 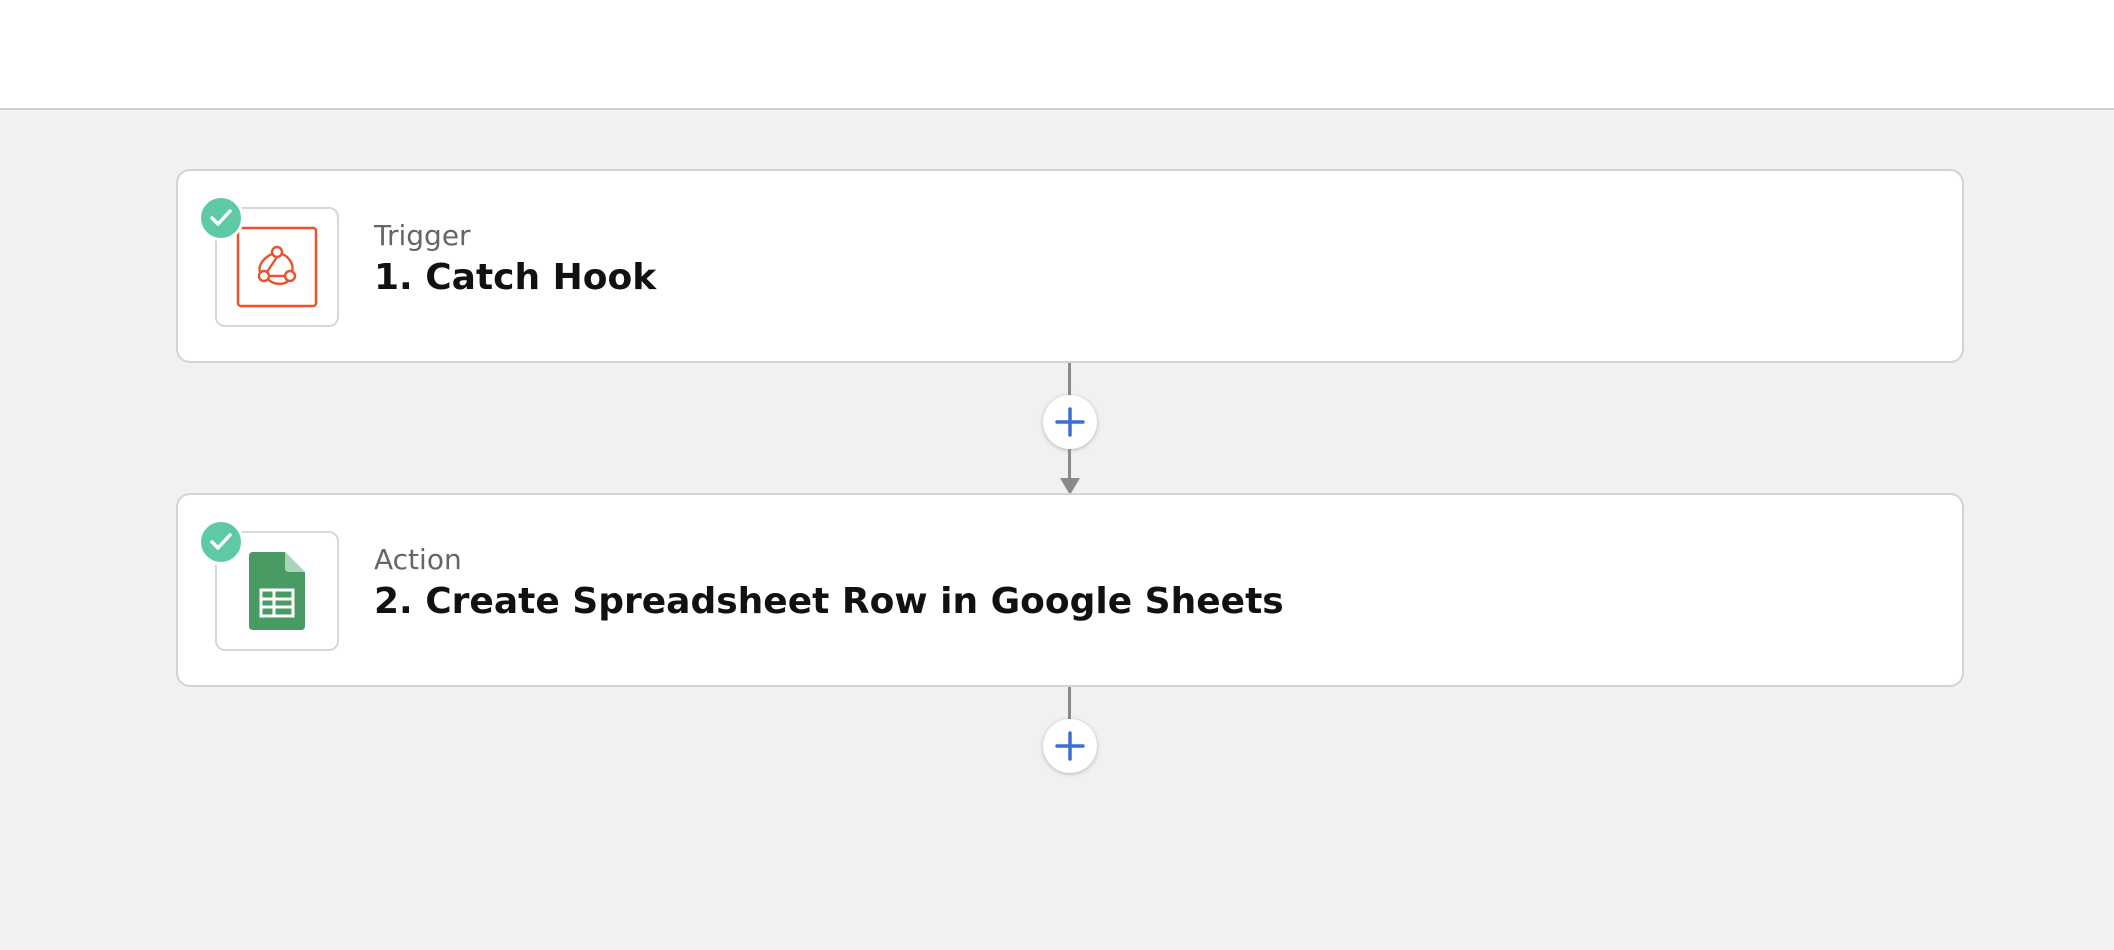 What do you see at coordinates (418, 559) in the screenshot?
I see `step-type-label: Action` at bounding box center [418, 559].